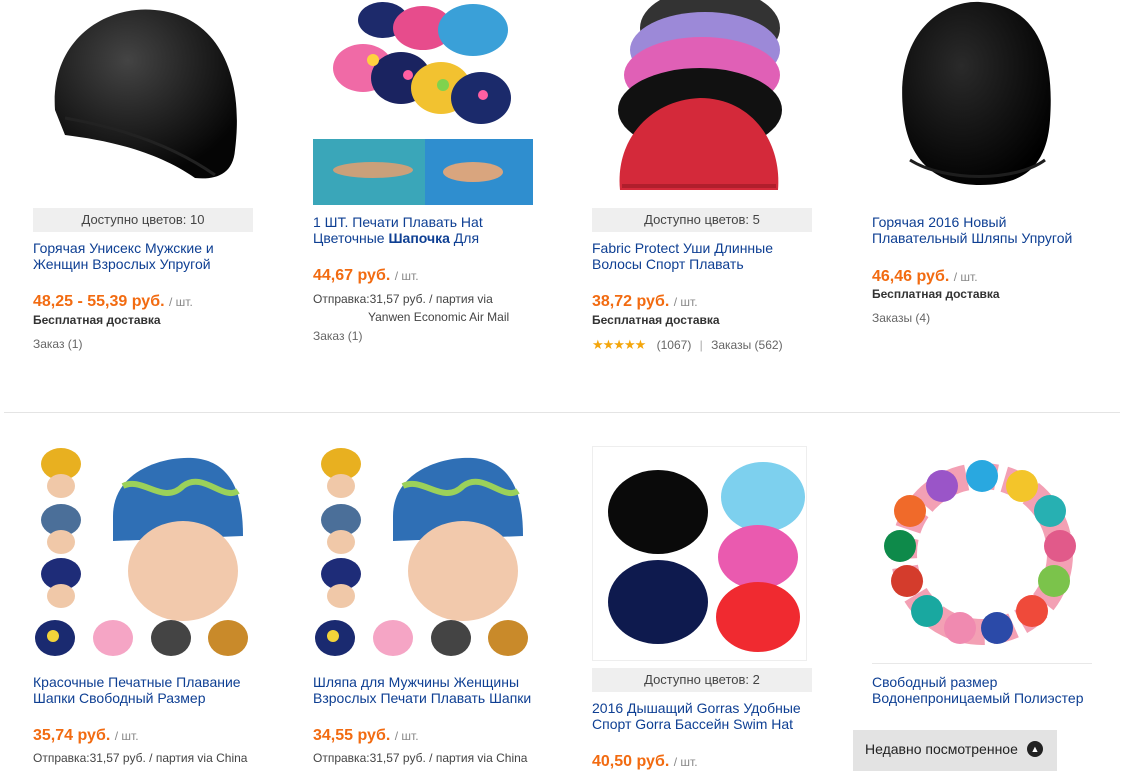  I want to click on price-value: 35,74 руб., so click(72, 735).